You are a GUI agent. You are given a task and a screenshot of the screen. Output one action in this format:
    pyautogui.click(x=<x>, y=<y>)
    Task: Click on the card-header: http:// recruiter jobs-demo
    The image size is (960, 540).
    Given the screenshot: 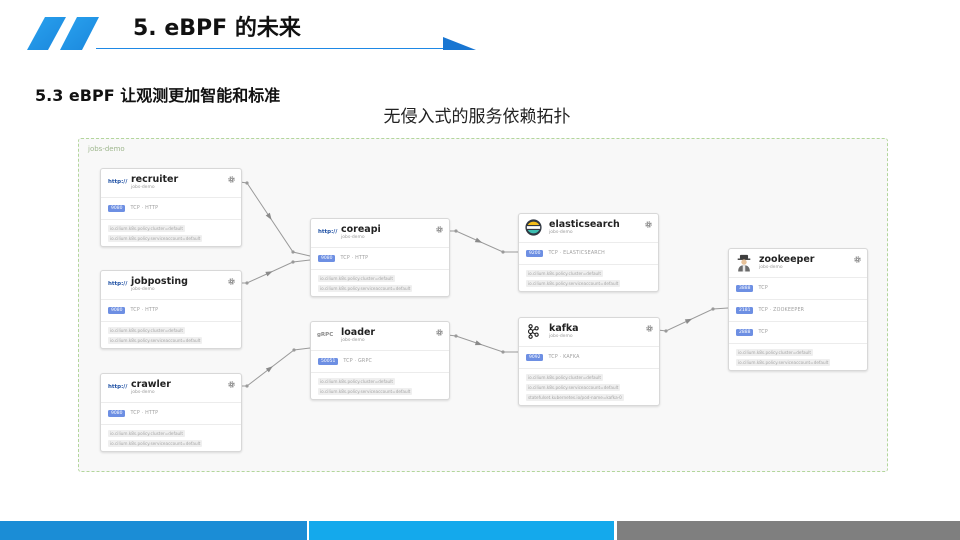 What is the action you would take?
    pyautogui.click(x=171, y=183)
    